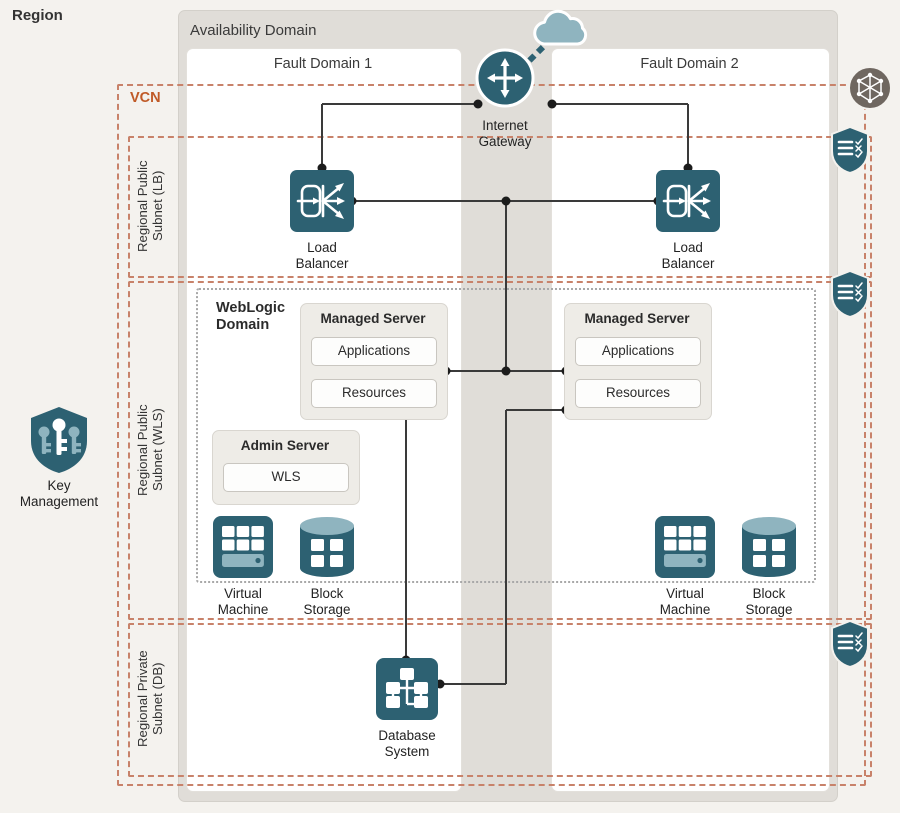 Image resolution: width=900 pixels, height=813 pixels. I want to click on vcn-label: VCN, so click(145, 98).